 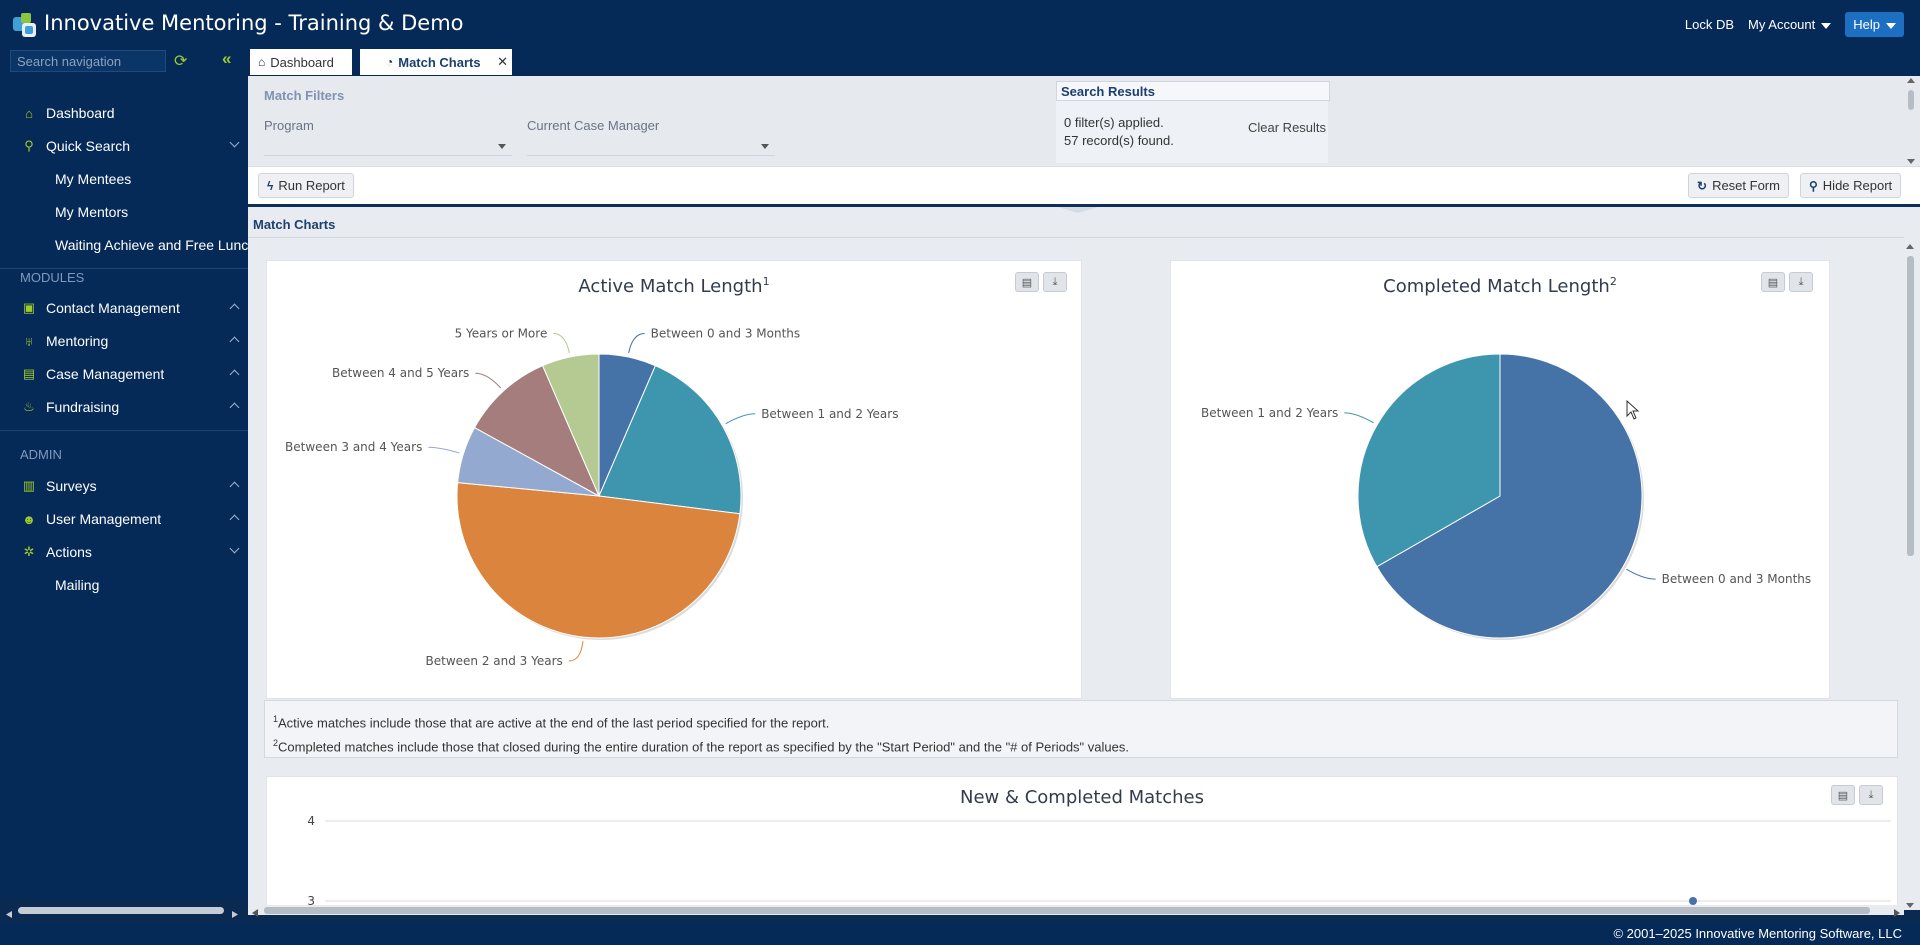 I want to click on sidebar-item-actions: ✲ Actions, so click(x=124, y=552).